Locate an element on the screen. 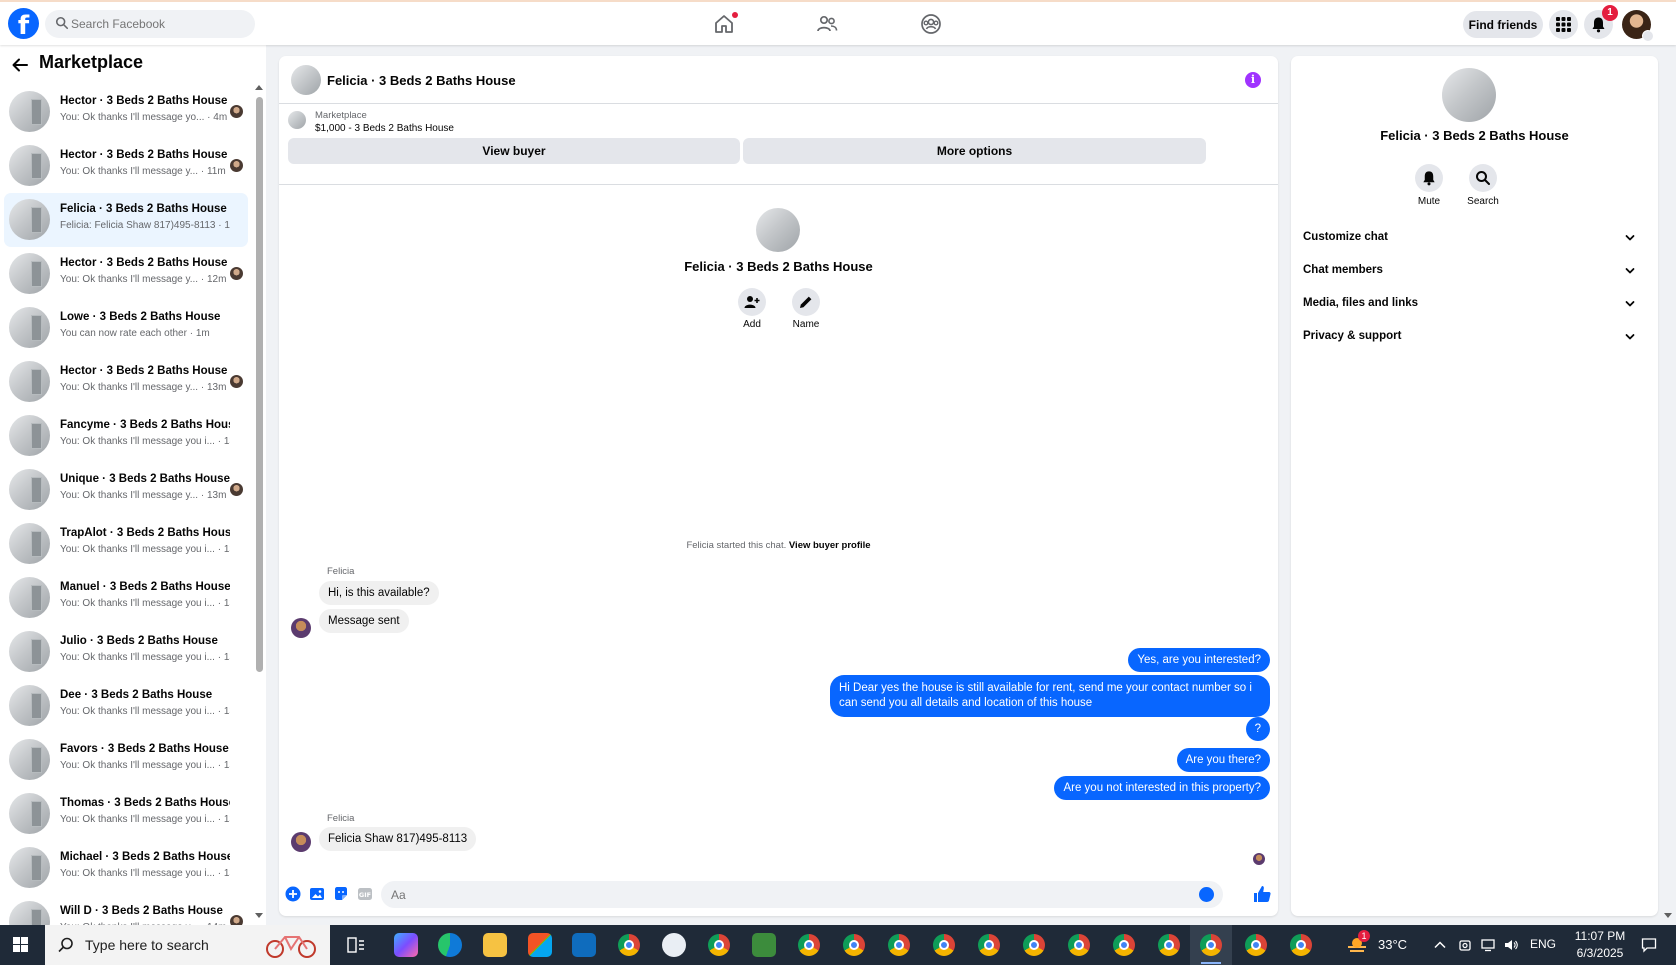 The width and height of the screenshot is (1676, 965). thumbs-up-icon is located at coordinates (1262, 894).